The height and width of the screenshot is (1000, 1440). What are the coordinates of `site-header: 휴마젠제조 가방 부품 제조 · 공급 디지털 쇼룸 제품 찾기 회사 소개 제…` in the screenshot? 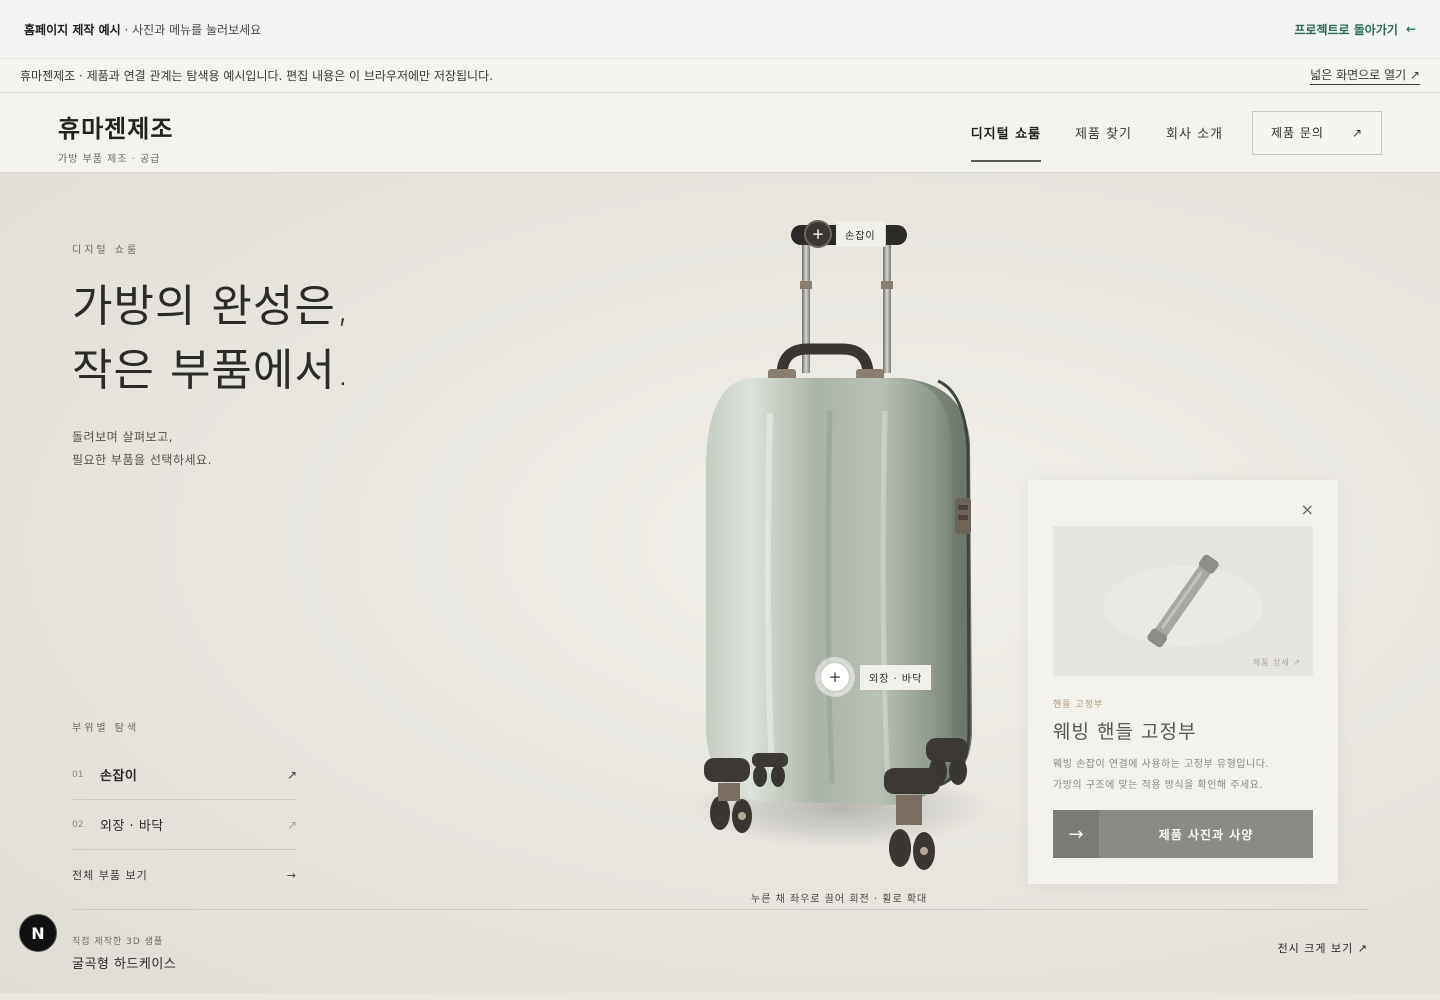 It's located at (720, 133).